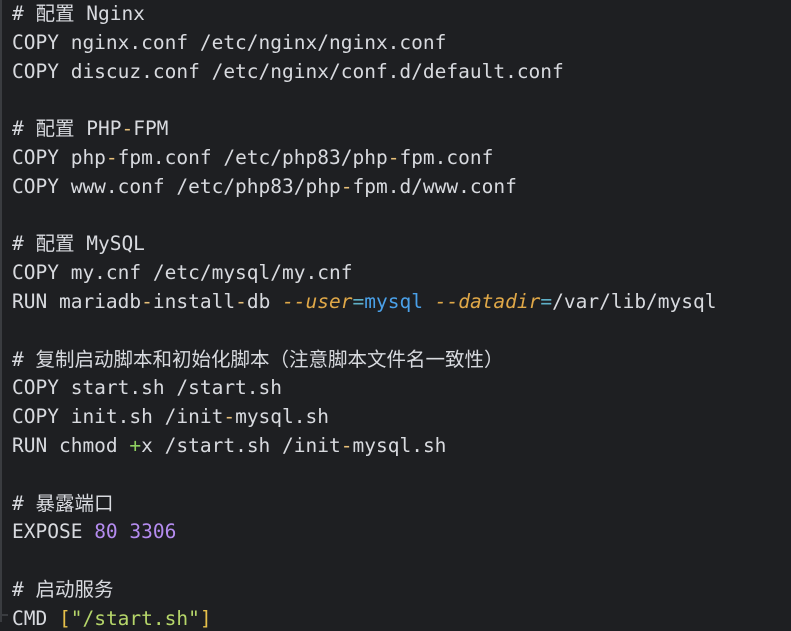 The image size is (791, 631). What do you see at coordinates (35, 618) in the screenshot?
I see `cmd-instruction: CMD` at bounding box center [35, 618].